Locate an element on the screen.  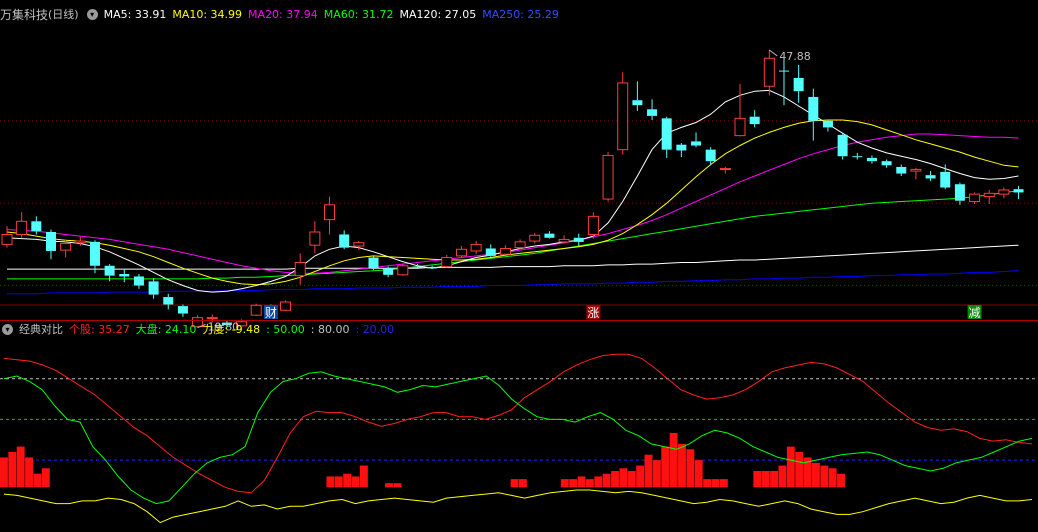
ref50-label: : 50.00 is located at coordinates (285, 329).